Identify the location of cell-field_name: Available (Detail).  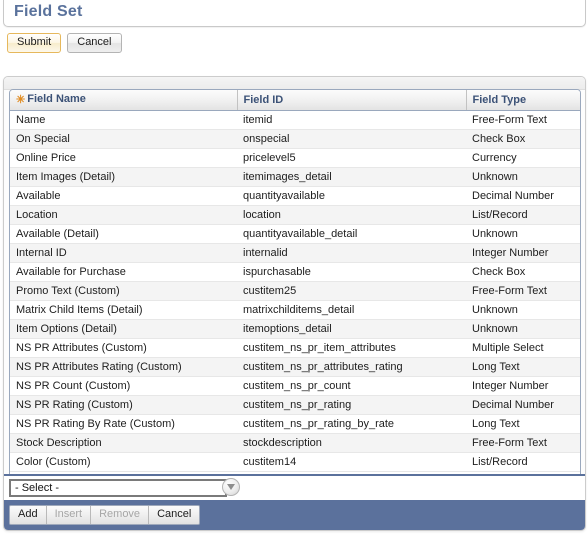
(123, 234).